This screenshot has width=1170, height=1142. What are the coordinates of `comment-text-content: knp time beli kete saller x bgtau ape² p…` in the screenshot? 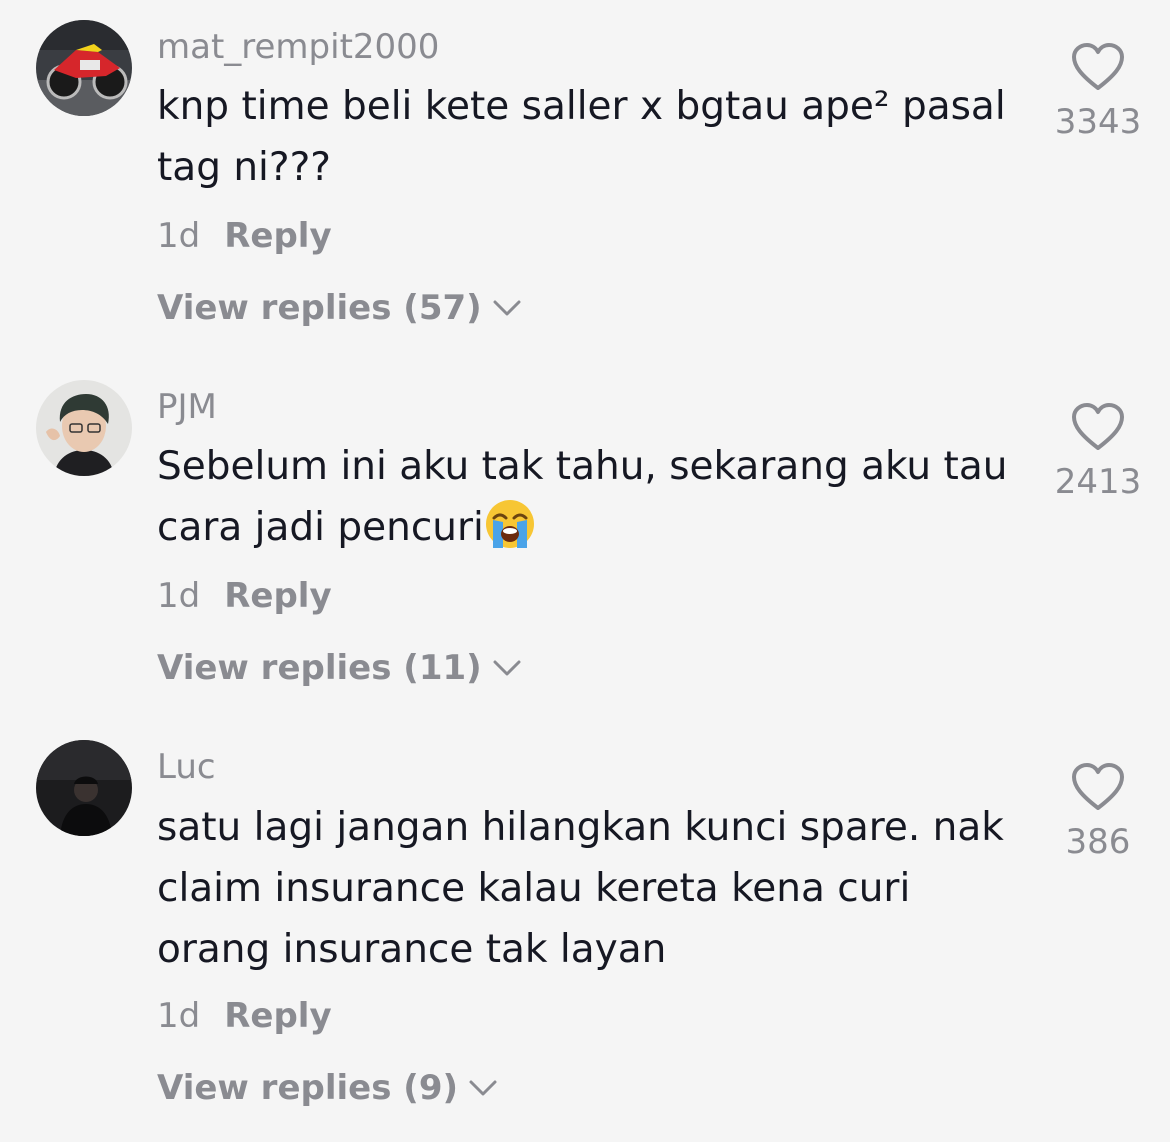 It's located at (581, 137).